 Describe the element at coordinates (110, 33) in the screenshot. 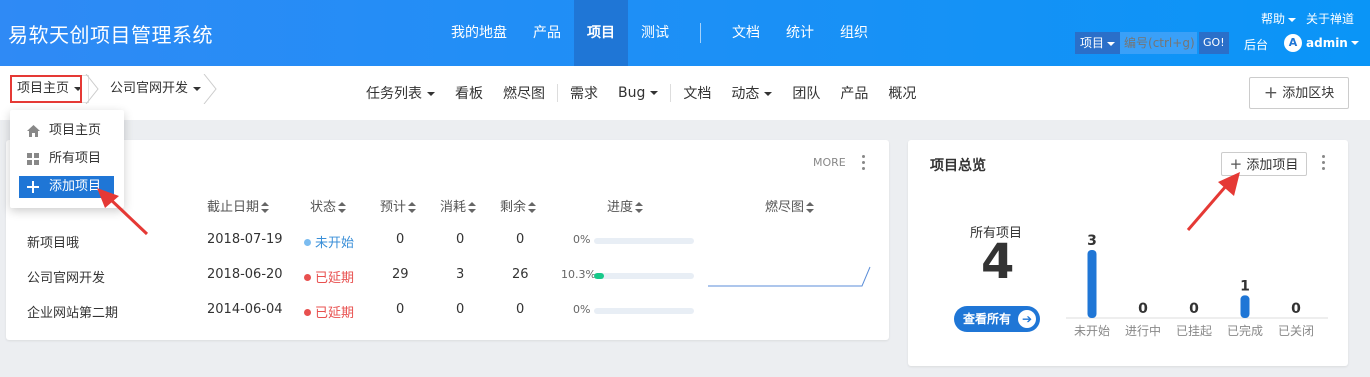

I see `app-brand: 易软天创项目管理系统` at that location.